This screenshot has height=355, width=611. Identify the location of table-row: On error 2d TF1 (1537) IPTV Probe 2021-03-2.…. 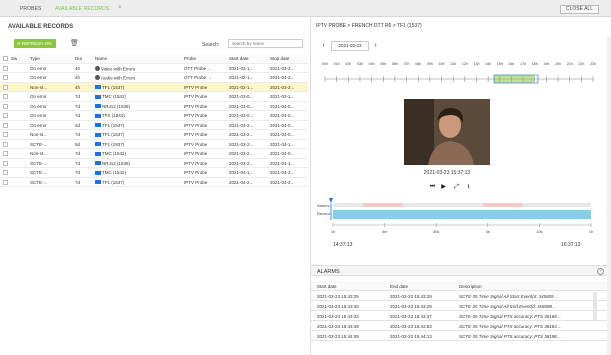
(154, 125).